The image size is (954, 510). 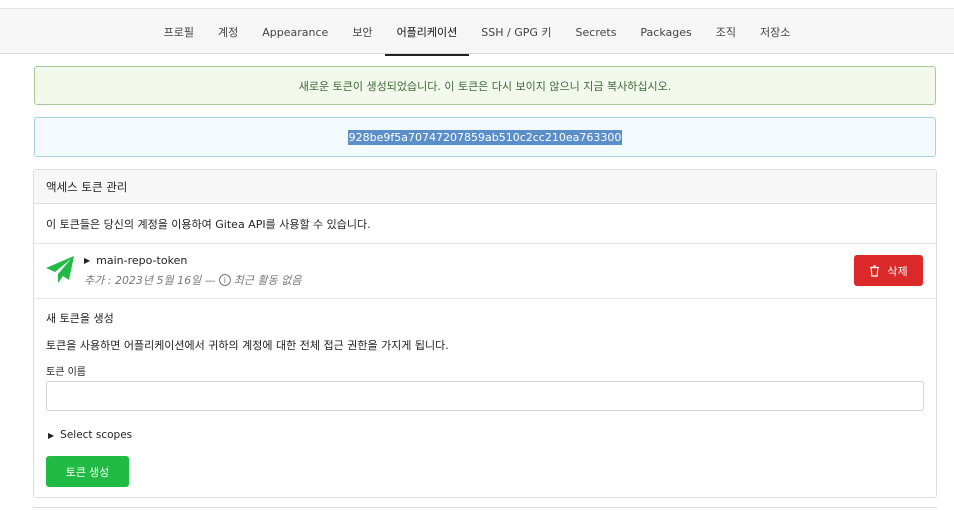 I want to click on divider, so click(x=485, y=507).